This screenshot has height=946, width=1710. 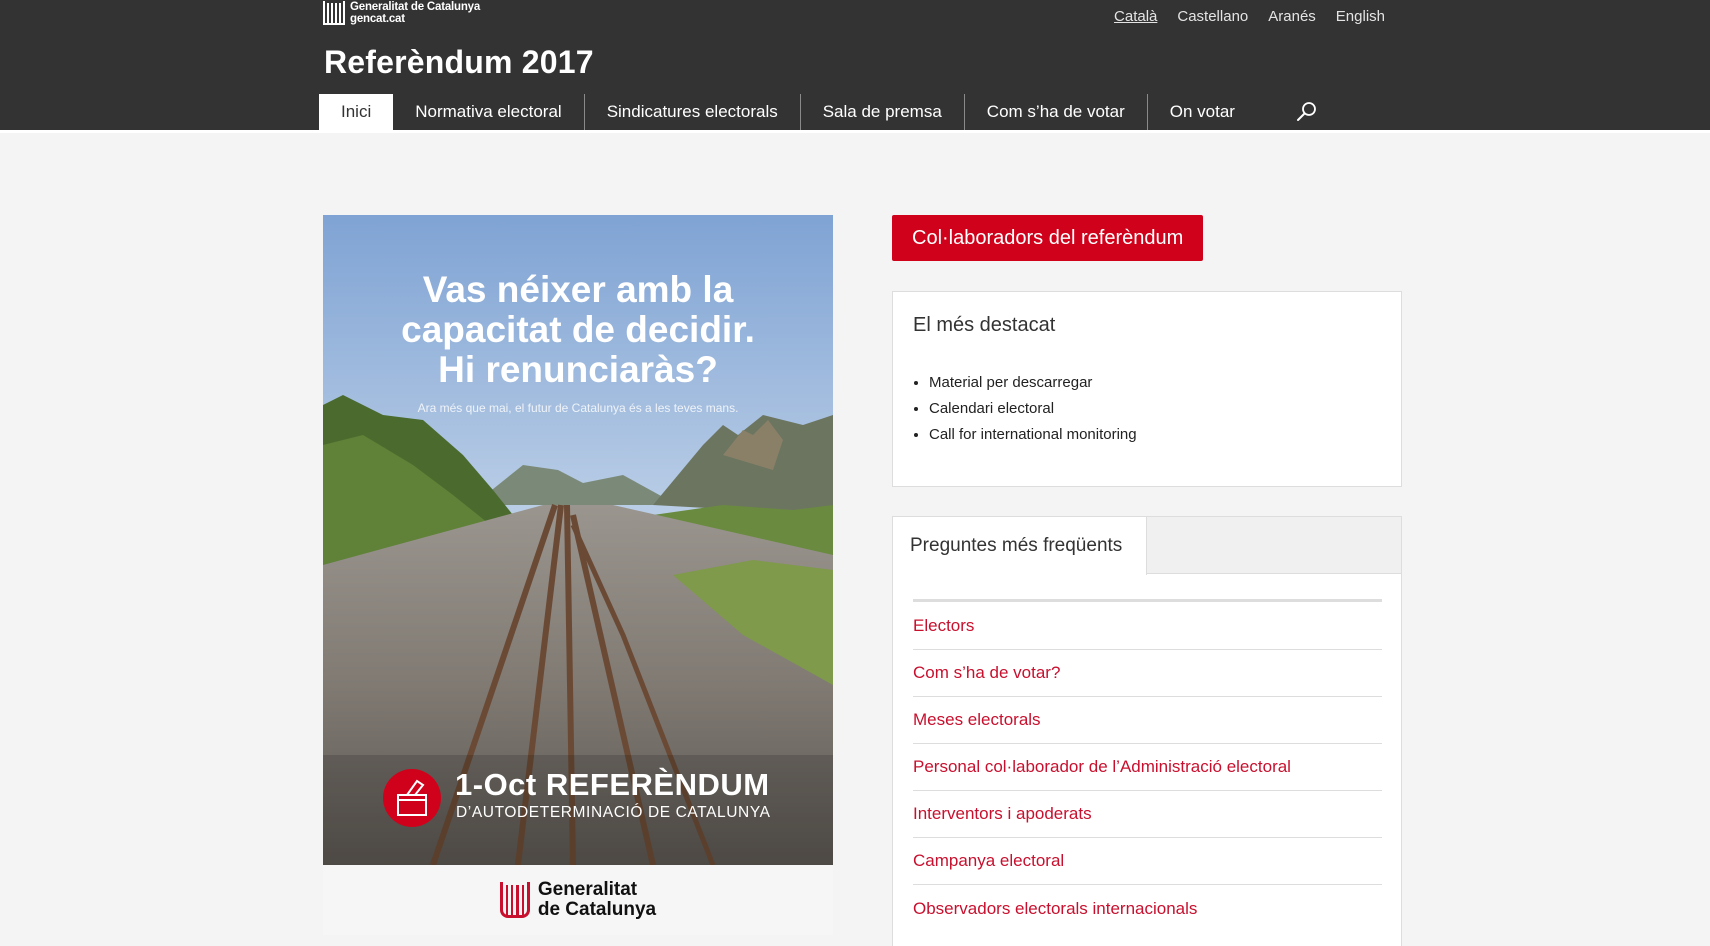 I want to click on faq-link-meses-electorals: Meses electorals, so click(x=1147, y=720).